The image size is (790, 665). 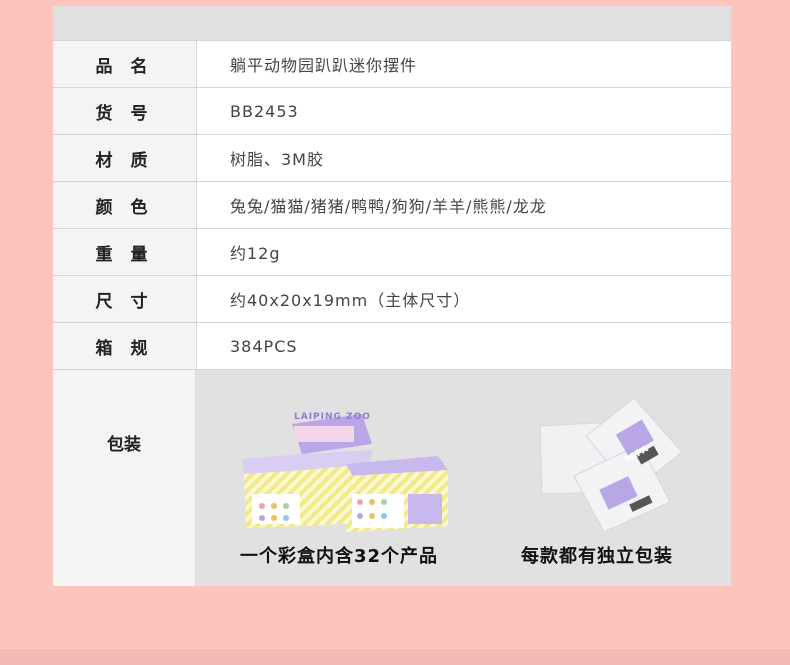 What do you see at coordinates (332, 417) in the screenshot?
I see `box-logo: LAIPING ZOO` at bounding box center [332, 417].